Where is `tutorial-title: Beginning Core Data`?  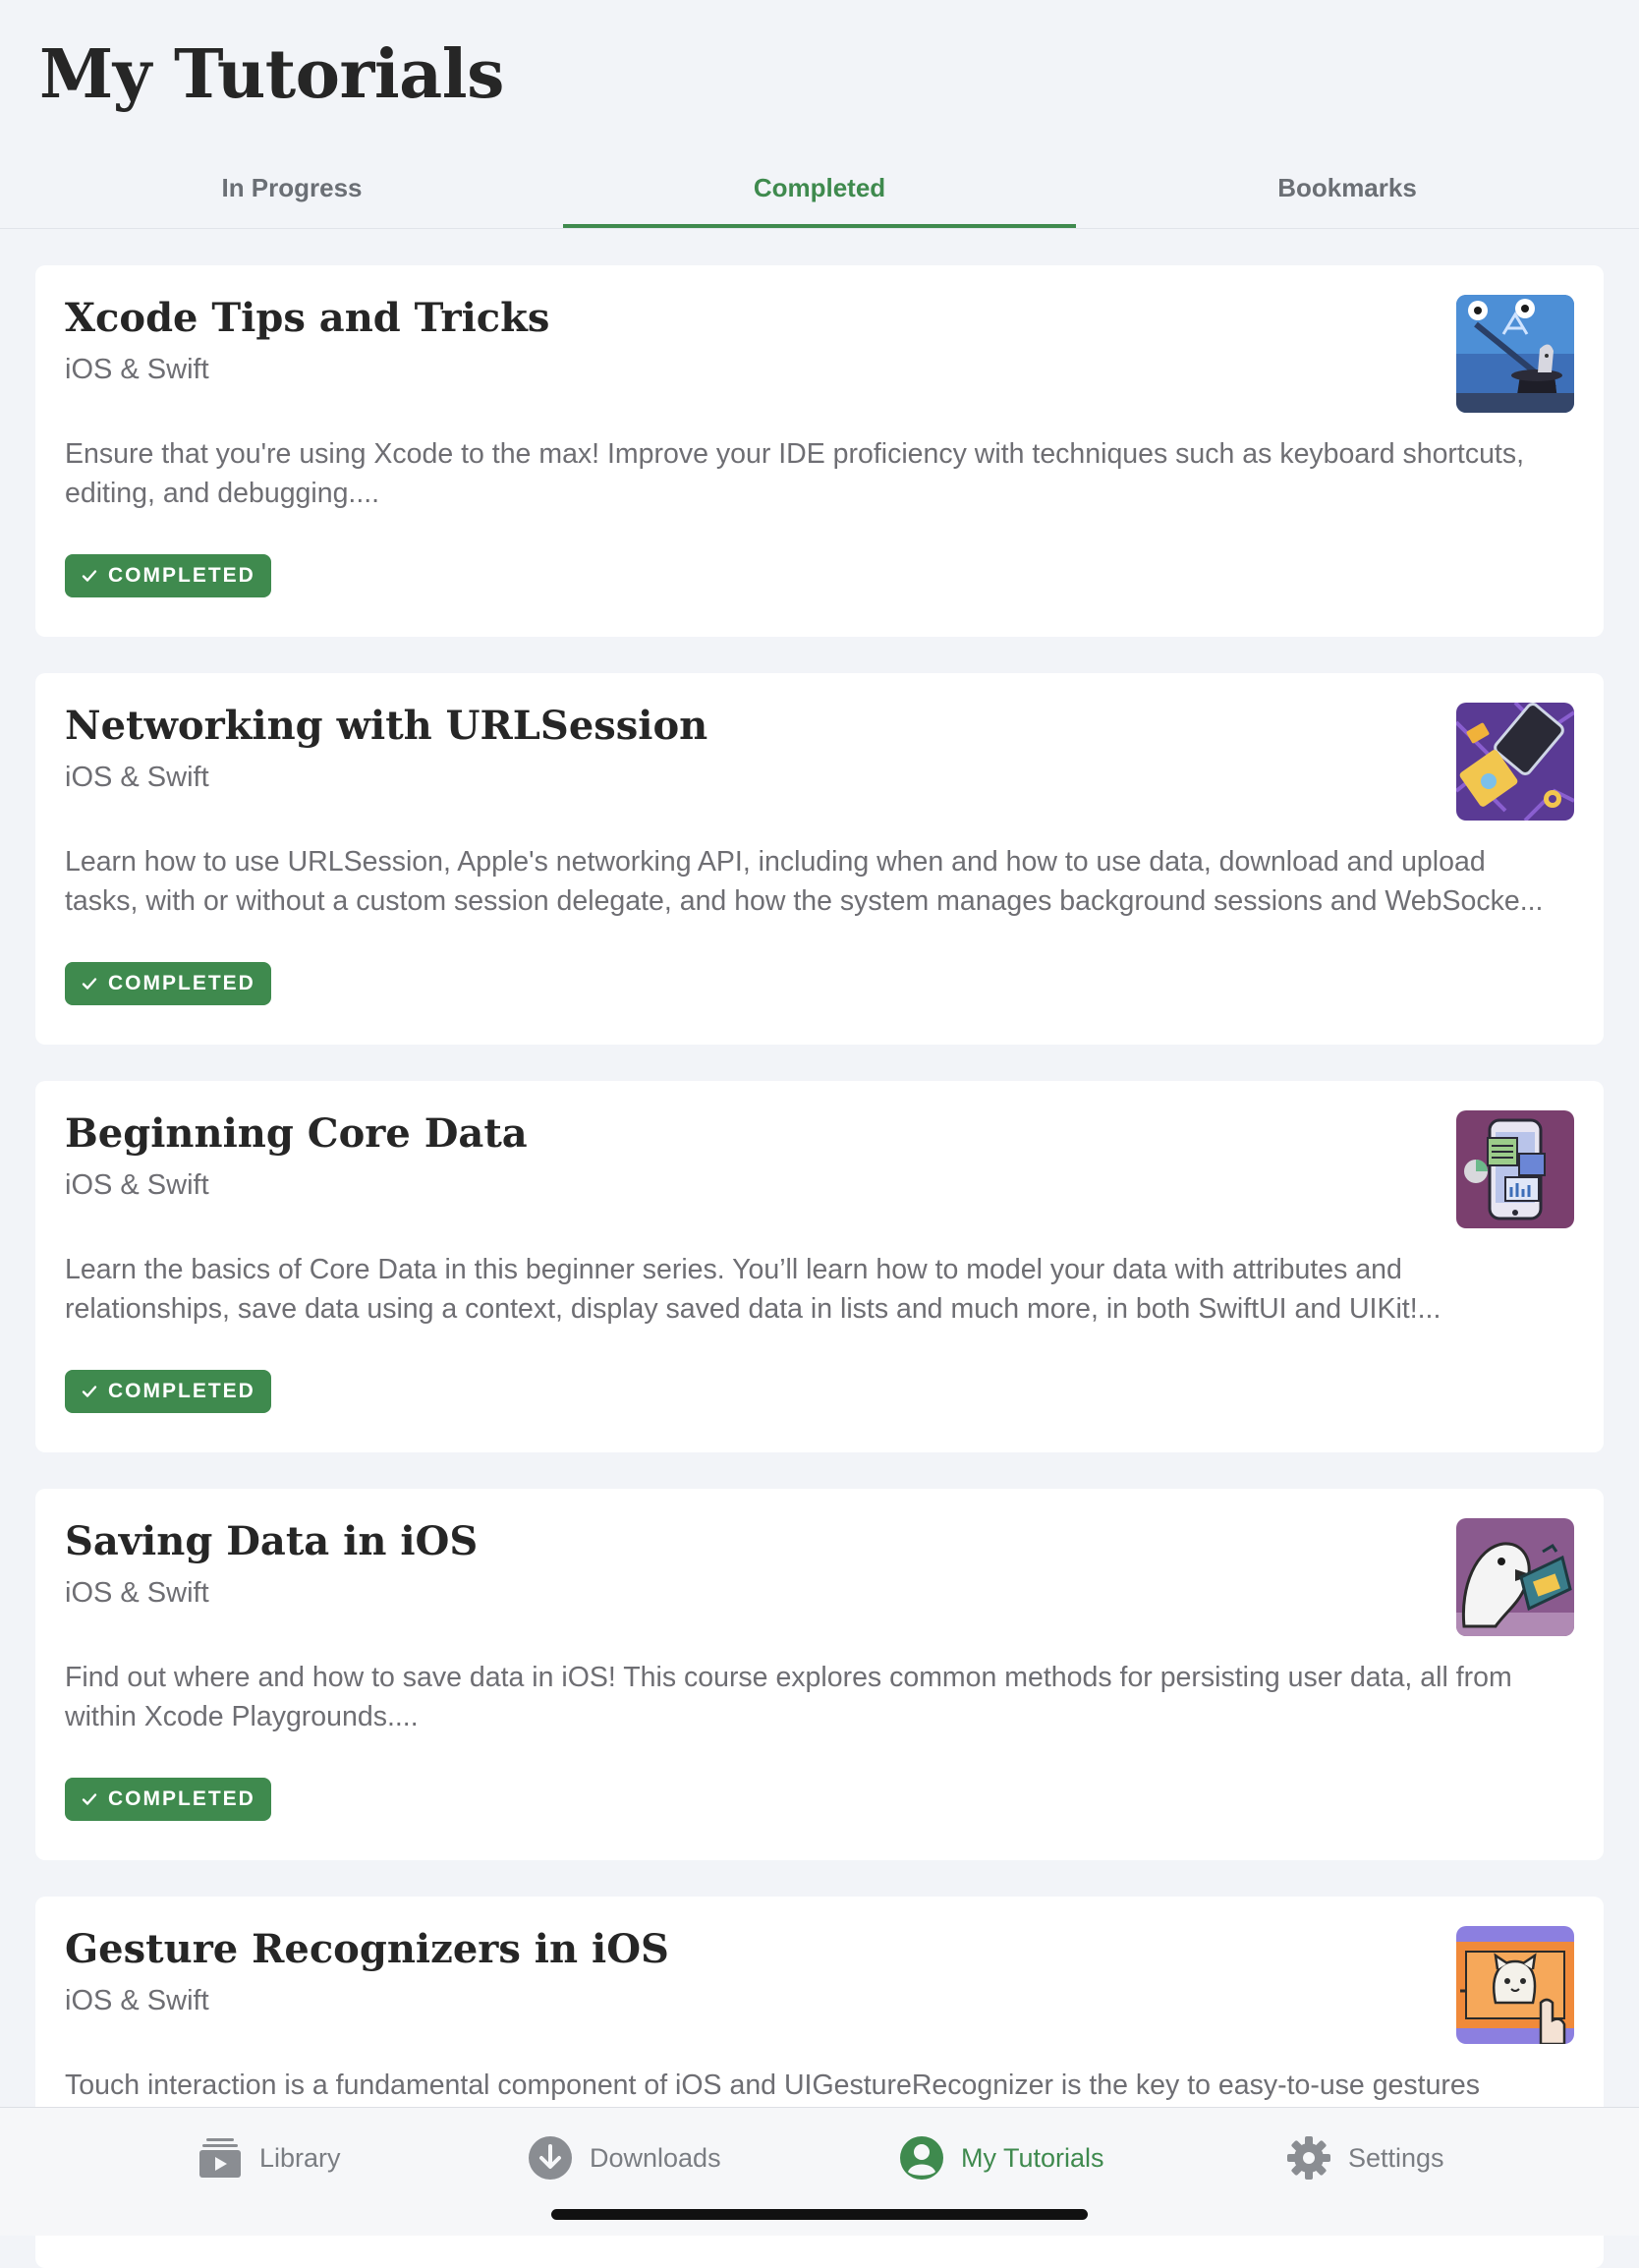 tutorial-title: Beginning Core Data is located at coordinates (296, 1134).